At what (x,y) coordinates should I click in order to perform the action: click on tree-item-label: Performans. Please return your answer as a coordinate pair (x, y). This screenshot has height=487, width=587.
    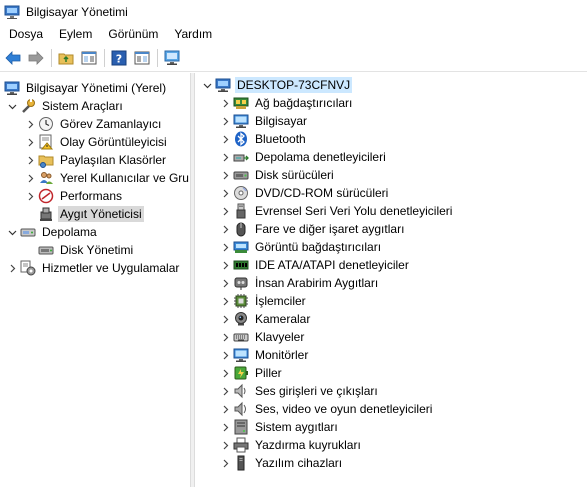
    Looking at the image, I should click on (91, 196).